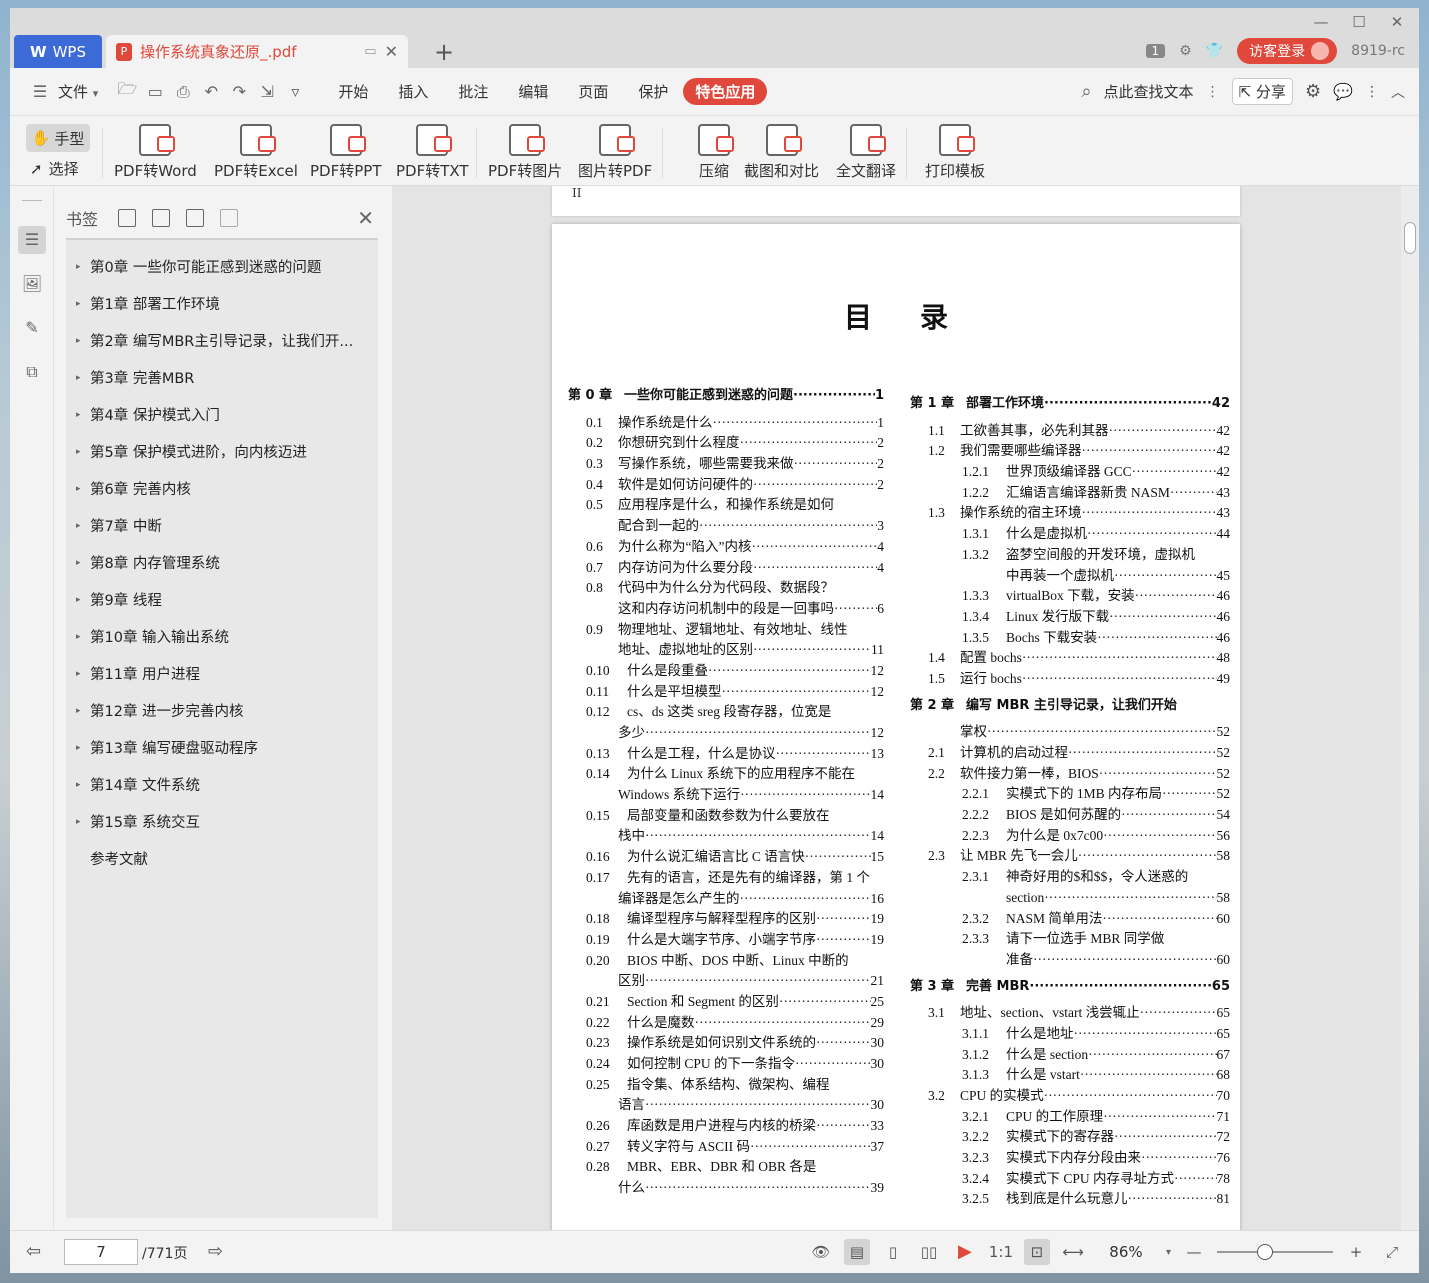 The width and height of the screenshot is (1429, 1283). Describe the element at coordinates (726, 795) in the screenshot. I see `toc-entry: Windows 系统下运行 14` at that location.